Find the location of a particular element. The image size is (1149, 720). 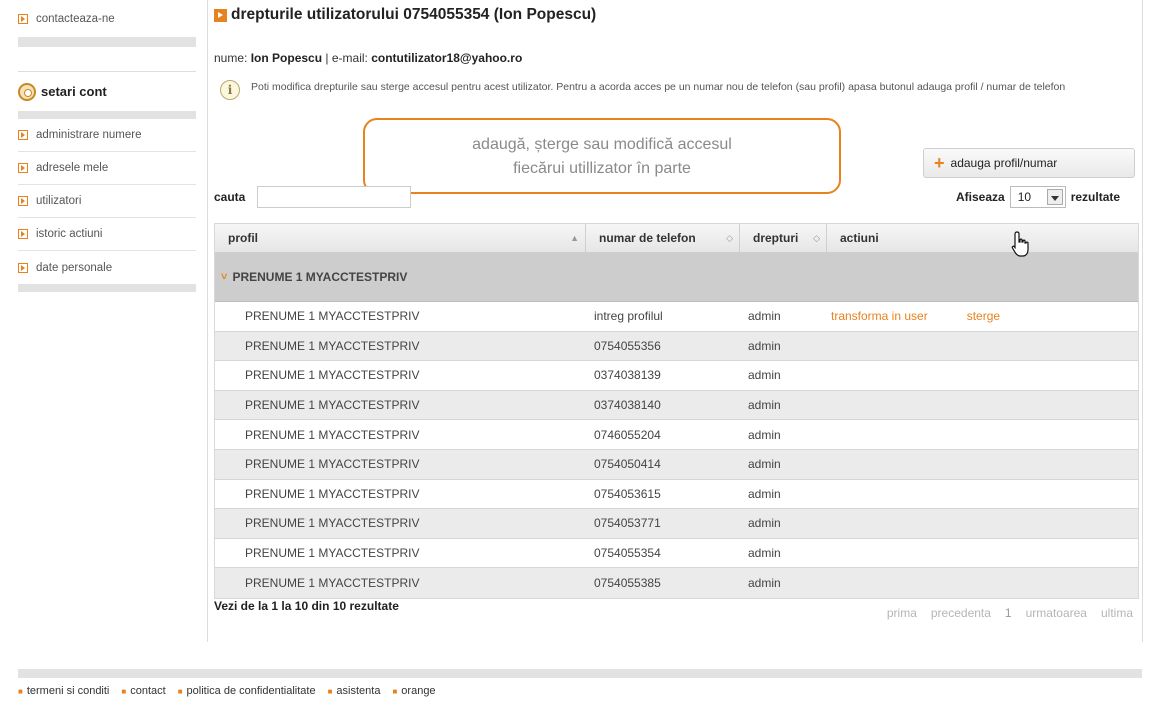

page-size-control: Afiseaza 10 rezultate is located at coordinates (1038, 197).